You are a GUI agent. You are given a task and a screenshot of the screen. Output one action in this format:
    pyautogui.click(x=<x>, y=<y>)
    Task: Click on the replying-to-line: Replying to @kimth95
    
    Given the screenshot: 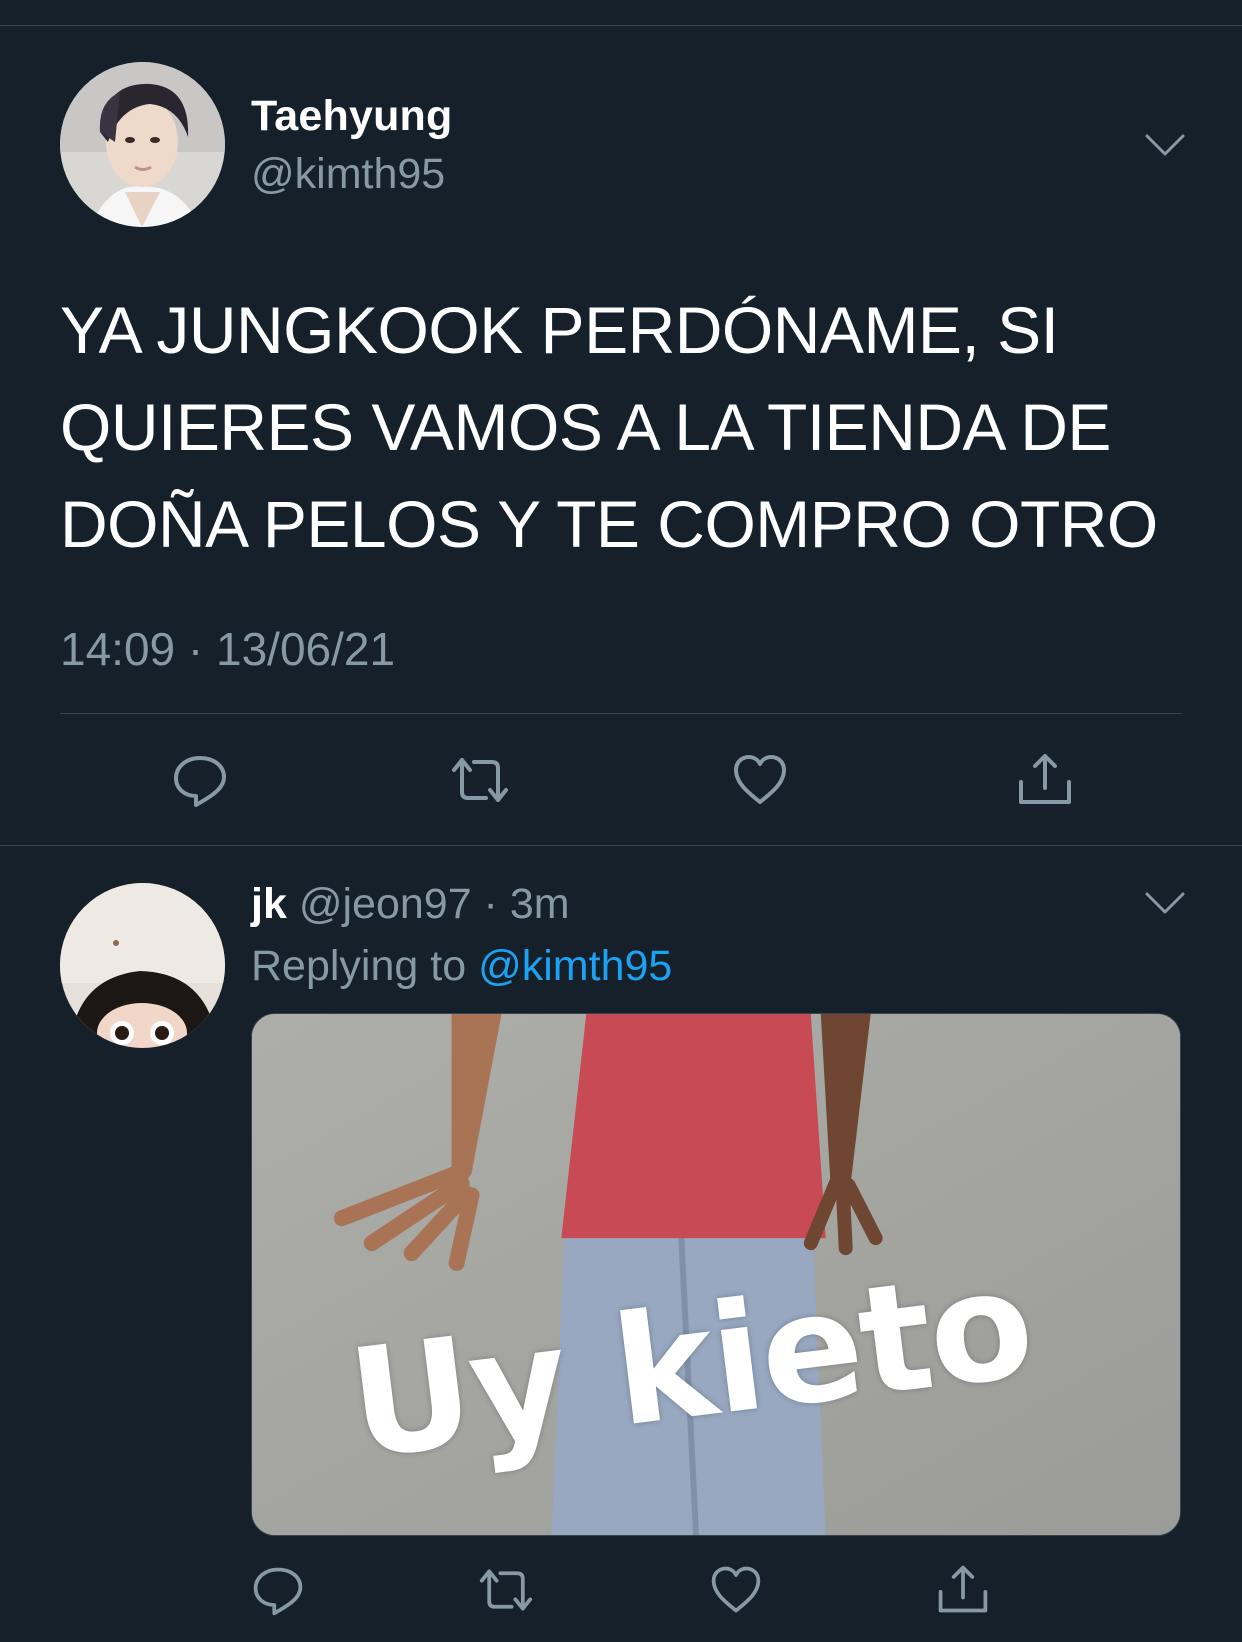 What is the action you would take?
    pyautogui.click(x=461, y=966)
    